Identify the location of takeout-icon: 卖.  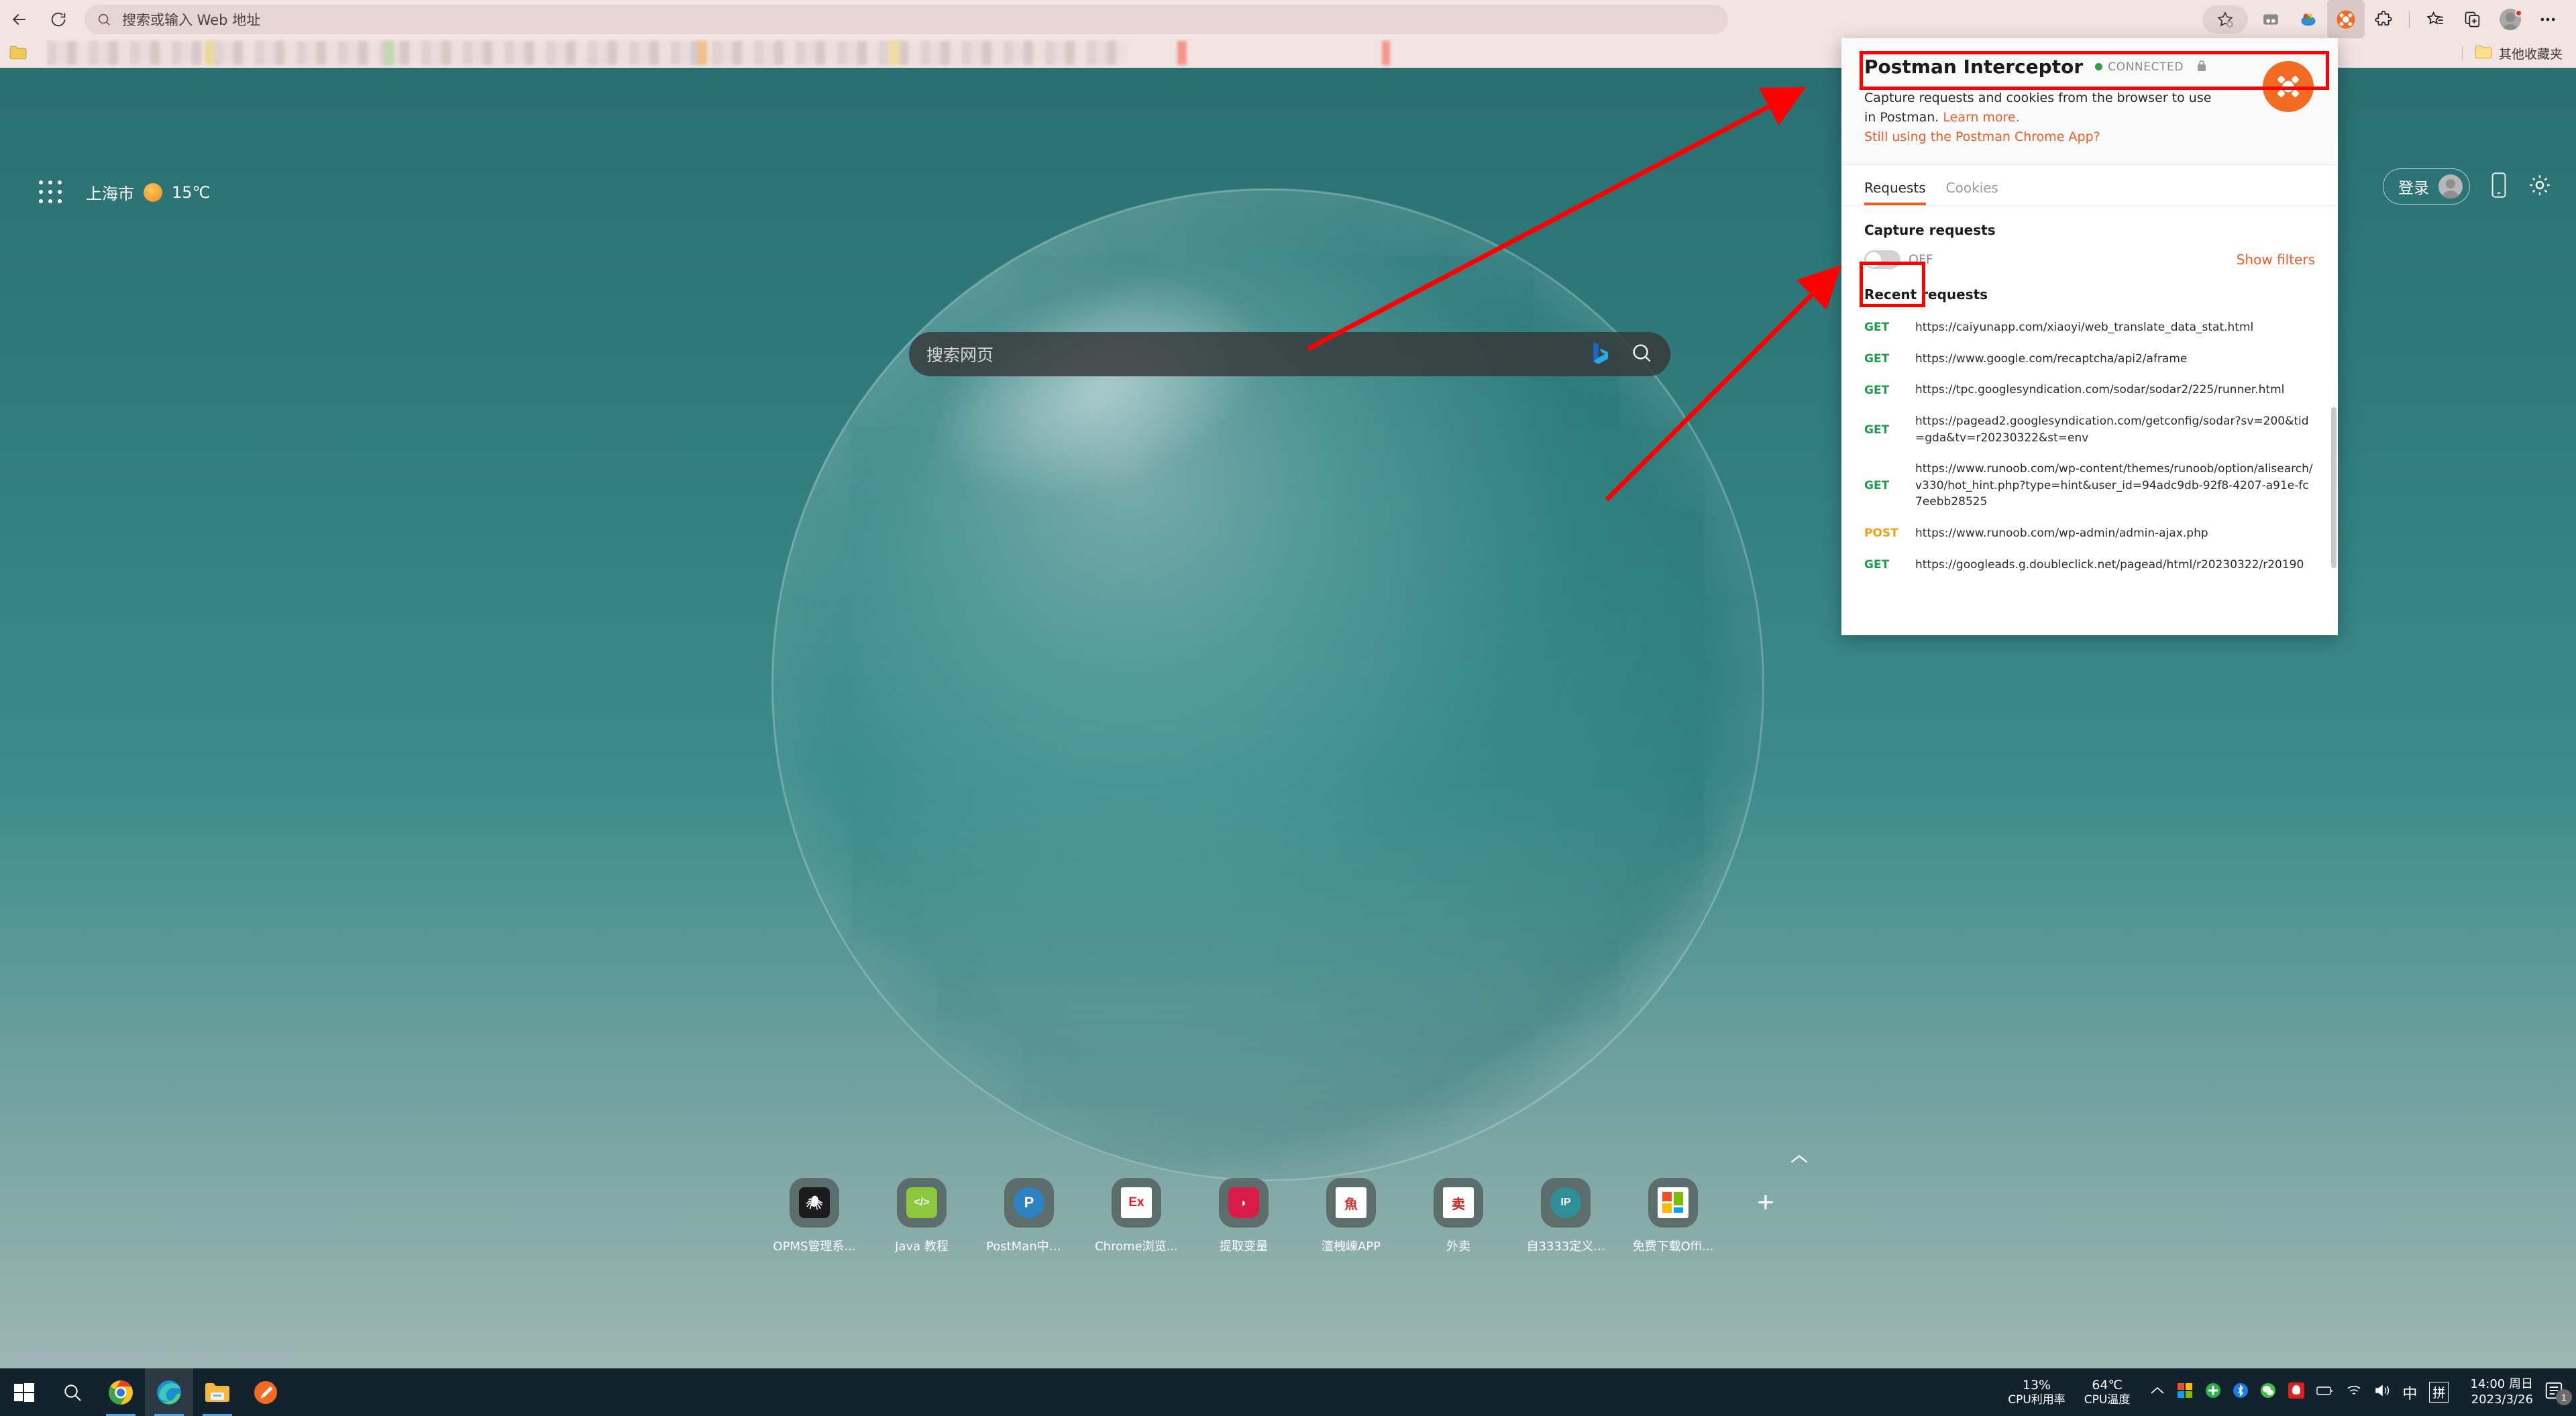
(1458, 1202).